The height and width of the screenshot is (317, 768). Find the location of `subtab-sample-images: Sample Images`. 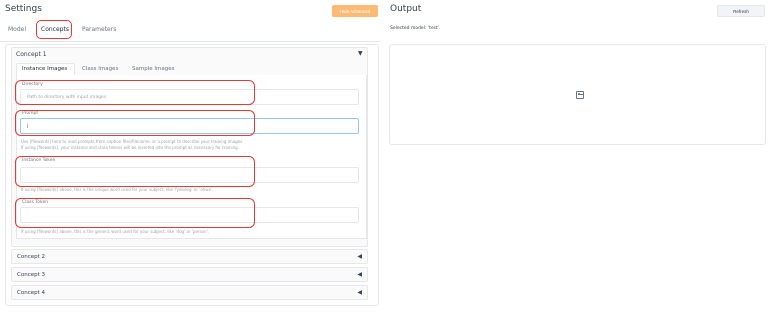

subtab-sample-images: Sample Images is located at coordinates (153, 69).